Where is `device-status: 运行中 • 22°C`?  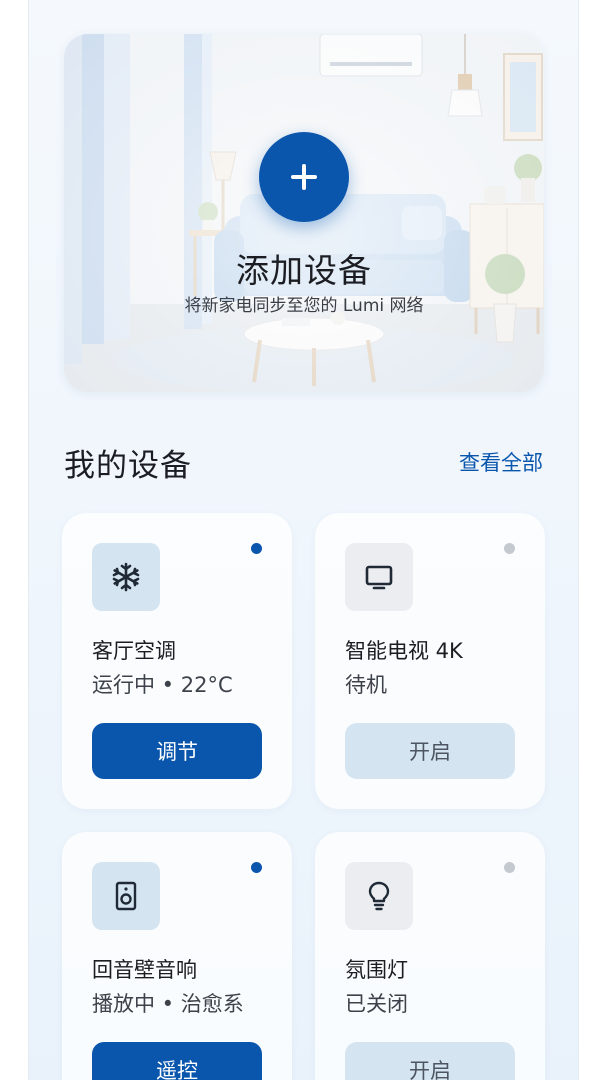
device-status: 运行中 • 22°C is located at coordinates (162, 685).